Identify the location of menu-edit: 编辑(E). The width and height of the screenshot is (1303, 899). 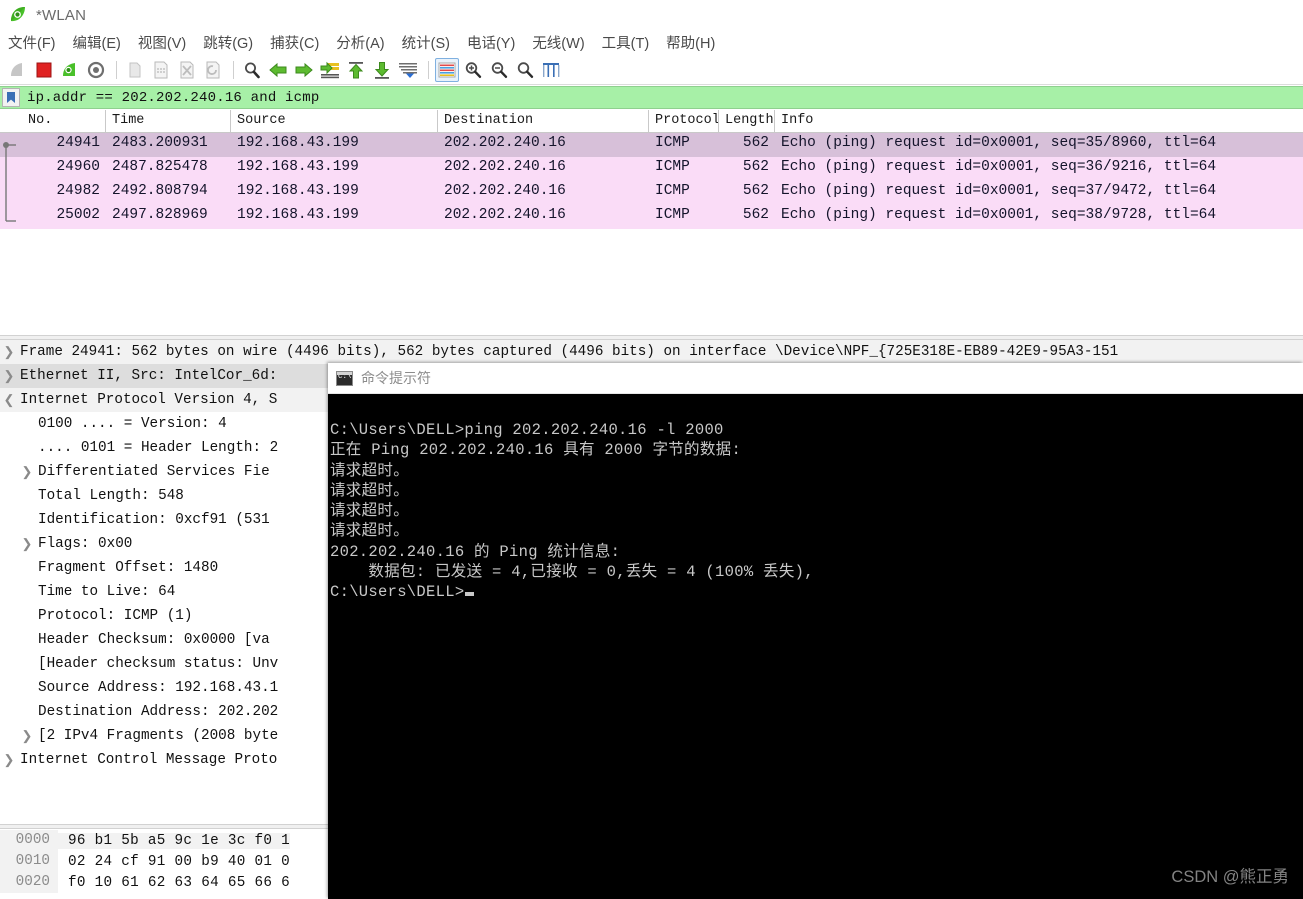
(101, 42).